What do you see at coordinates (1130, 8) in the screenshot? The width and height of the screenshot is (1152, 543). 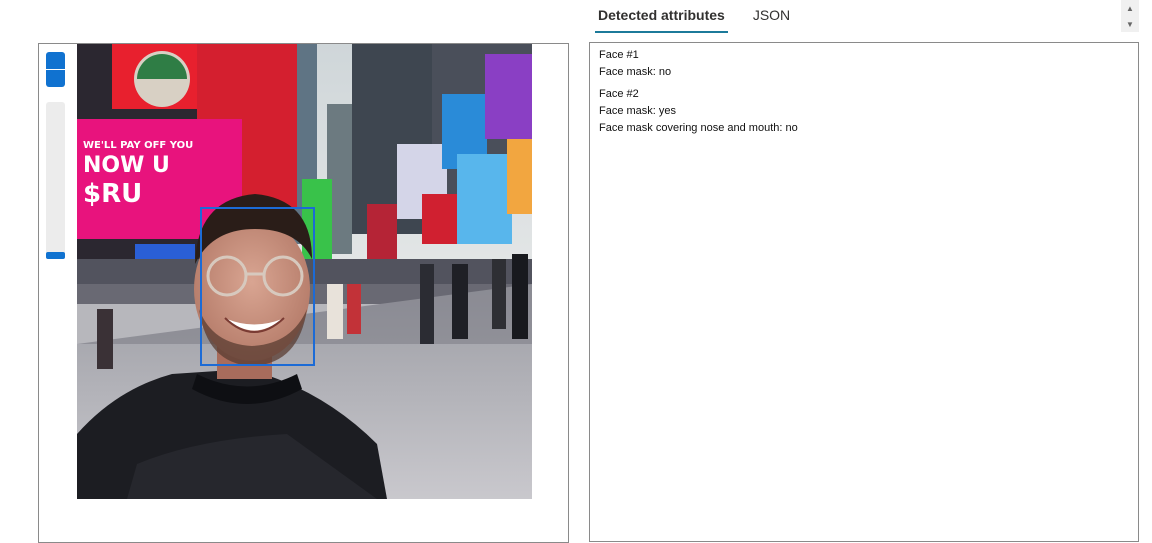 I see `chevron-up-icon: ▲` at bounding box center [1130, 8].